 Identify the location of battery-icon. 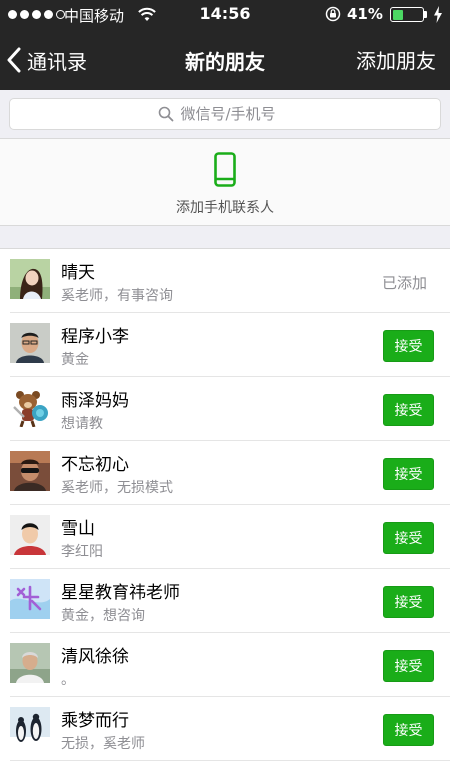
(407, 14).